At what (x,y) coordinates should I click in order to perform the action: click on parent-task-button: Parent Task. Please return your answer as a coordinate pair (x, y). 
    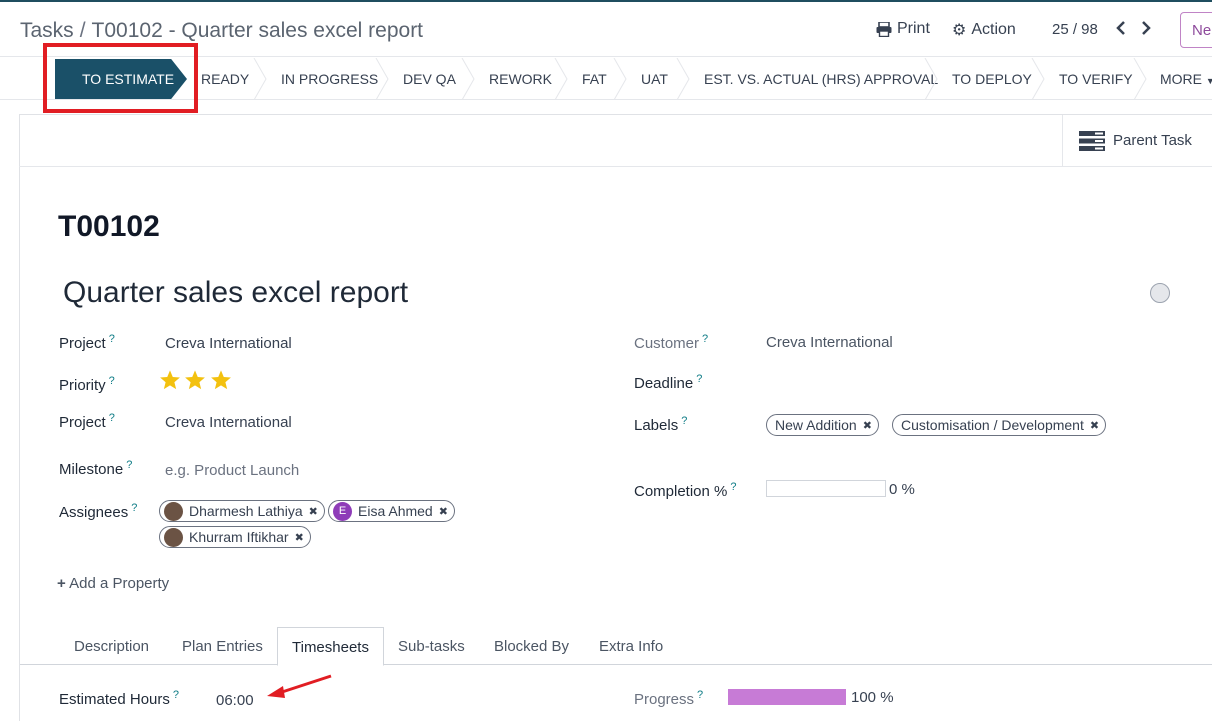
    Looking at the image, I should click on (1137, 140).